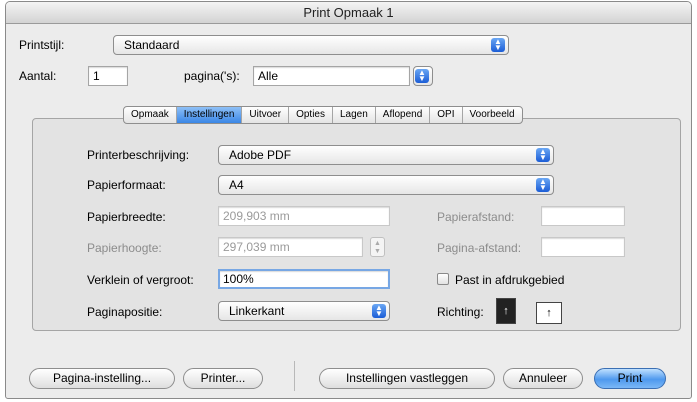 The image size is (697, 402). What do you see at coordinates (331, 76) in the screenshot?
I see `paginas-field: Alle` at bounding box center [331, 76].